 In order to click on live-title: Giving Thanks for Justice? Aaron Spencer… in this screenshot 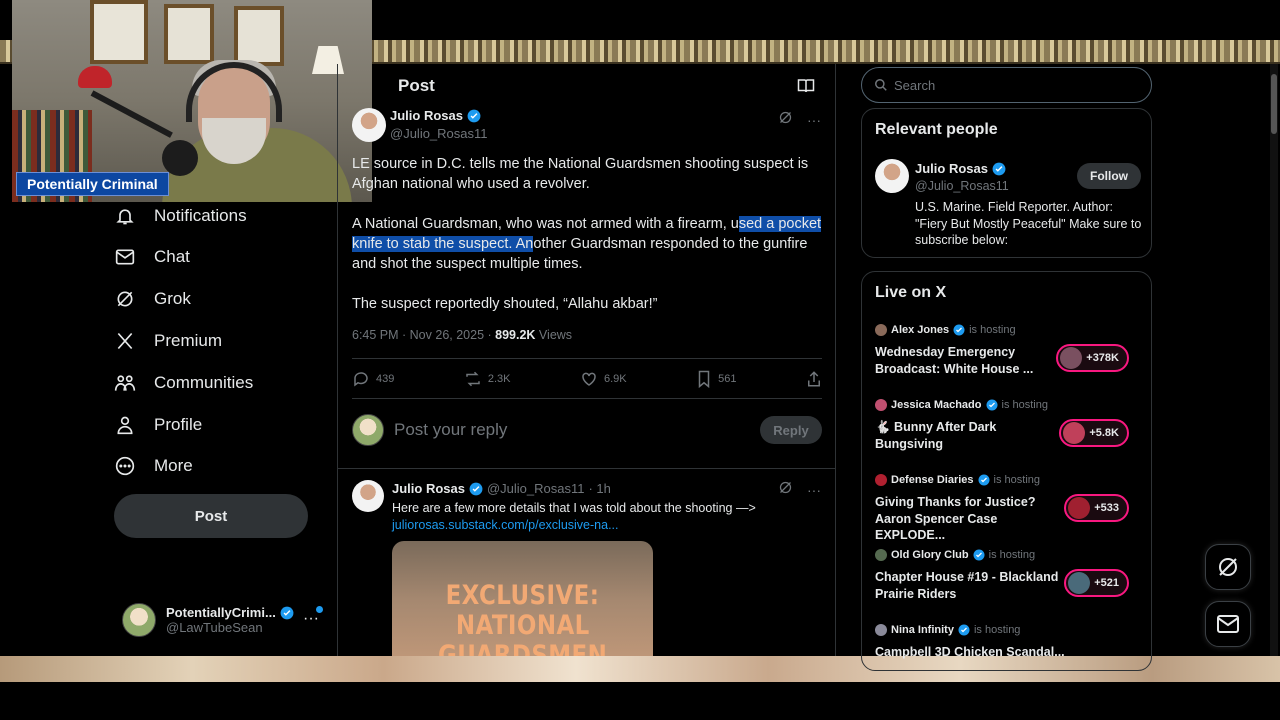, I will do `click(955, 518)`.